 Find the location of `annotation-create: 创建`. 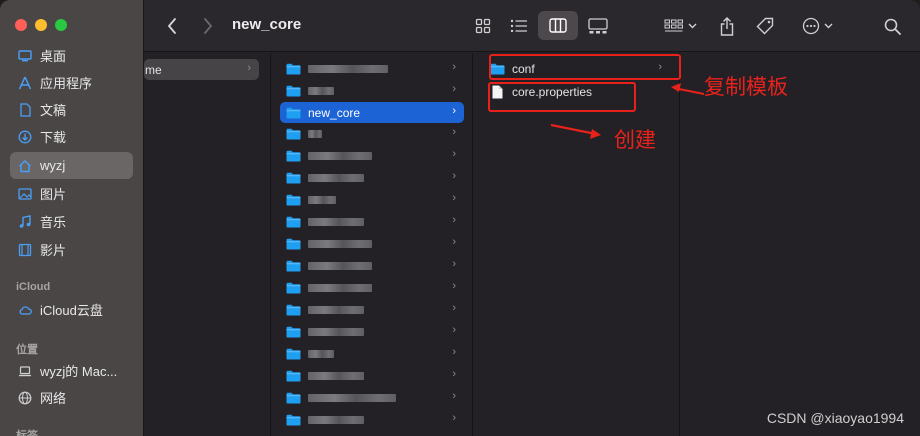

annotation-create: 创建 is located at coordinates (635, 140).